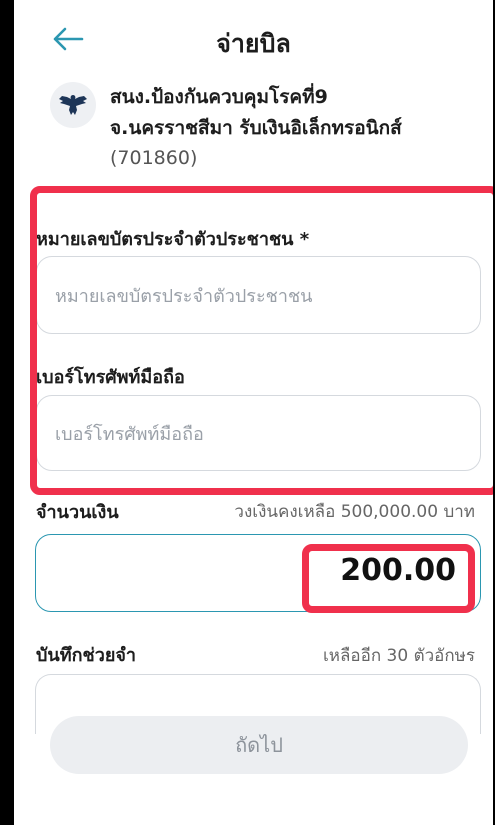 This screenshot has height=825, width=495. Describe the element at coordinates (73, 105) in the screenshot. I see `garuda-emblem-icon` at that location.